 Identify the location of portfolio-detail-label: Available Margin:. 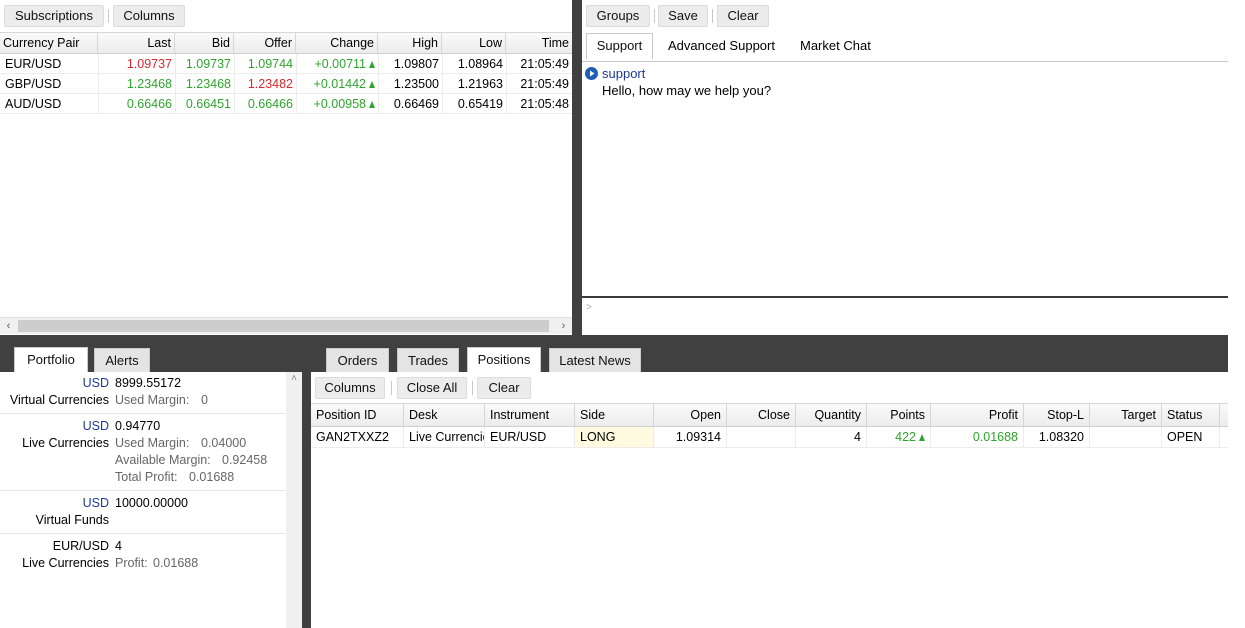
(163, 460).